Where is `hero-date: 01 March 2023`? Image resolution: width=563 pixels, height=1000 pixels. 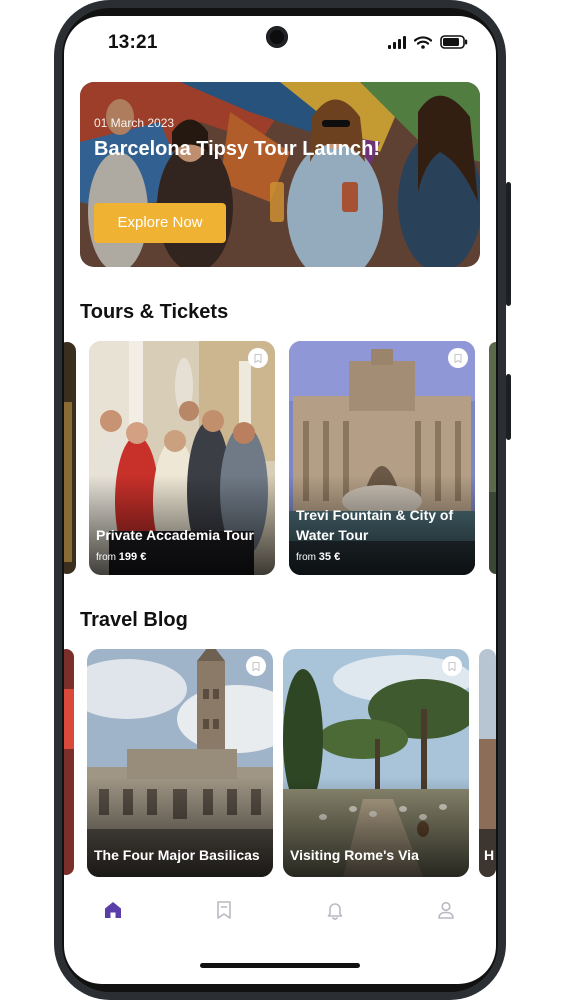
hero-date: 01 March 2023 is located at coordinates (134, 123).